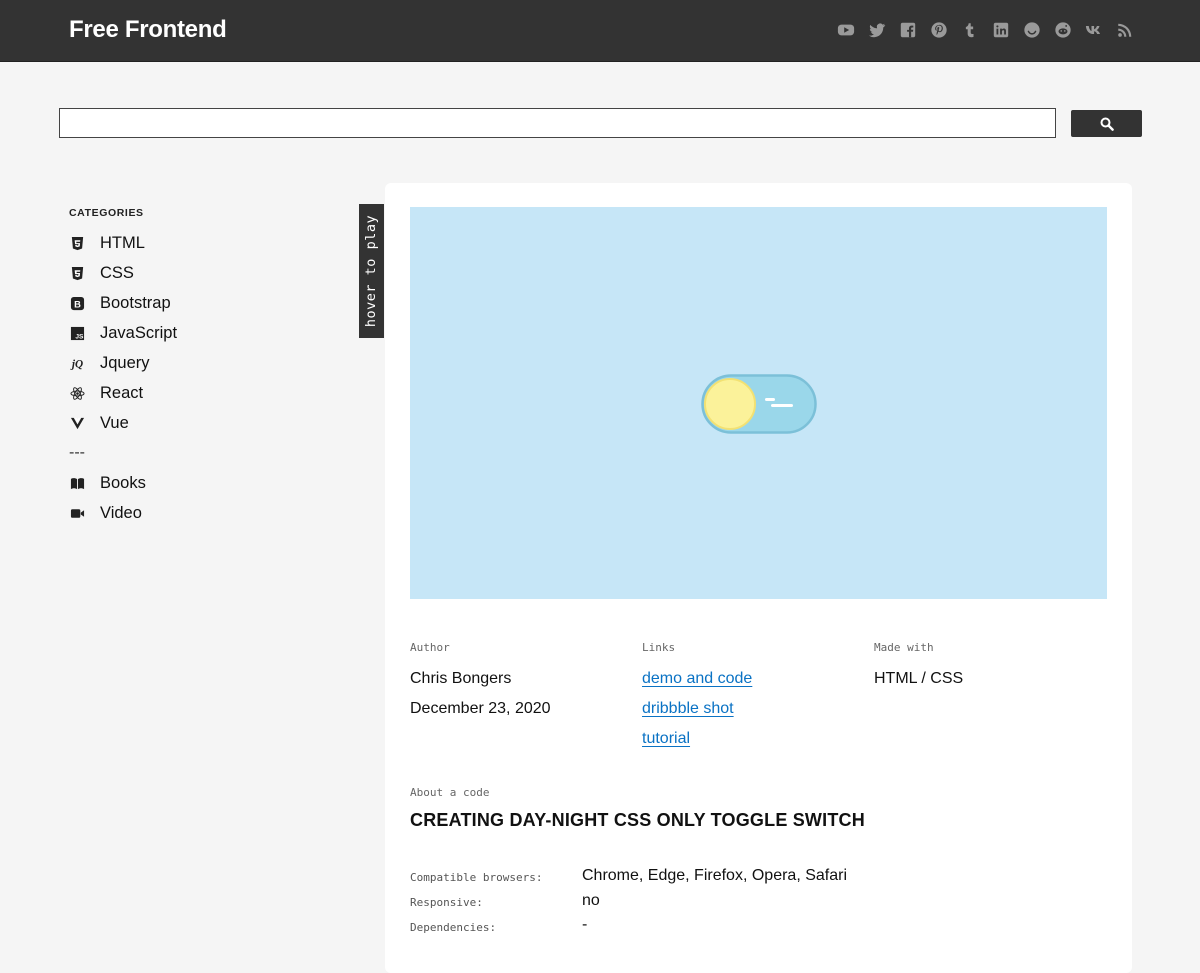 The width and height of the screenshot is (1200, 973). What do you see at coordinates (148, 30) in the screenshot?
I see `site-logo: Free Frontend` at bounding box center [148, 30].